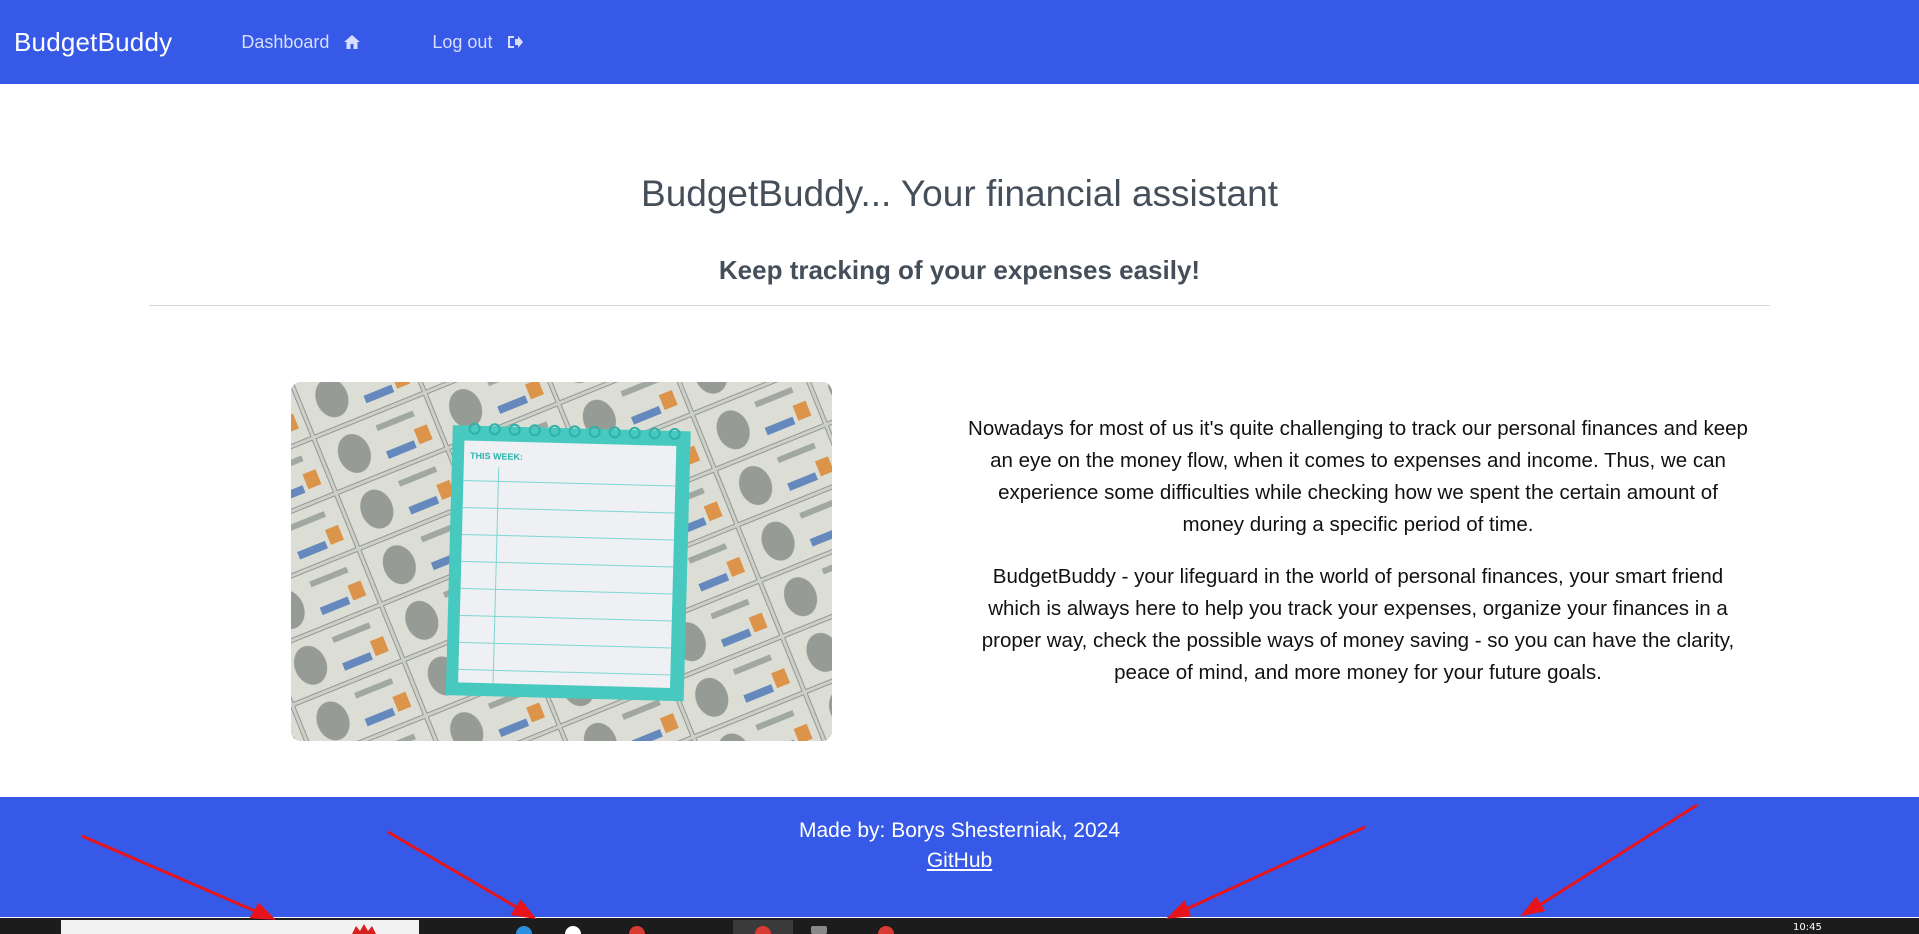  I want to click on page-subtitle: Keep tracking of your expenses easily!, so click(959, 270).